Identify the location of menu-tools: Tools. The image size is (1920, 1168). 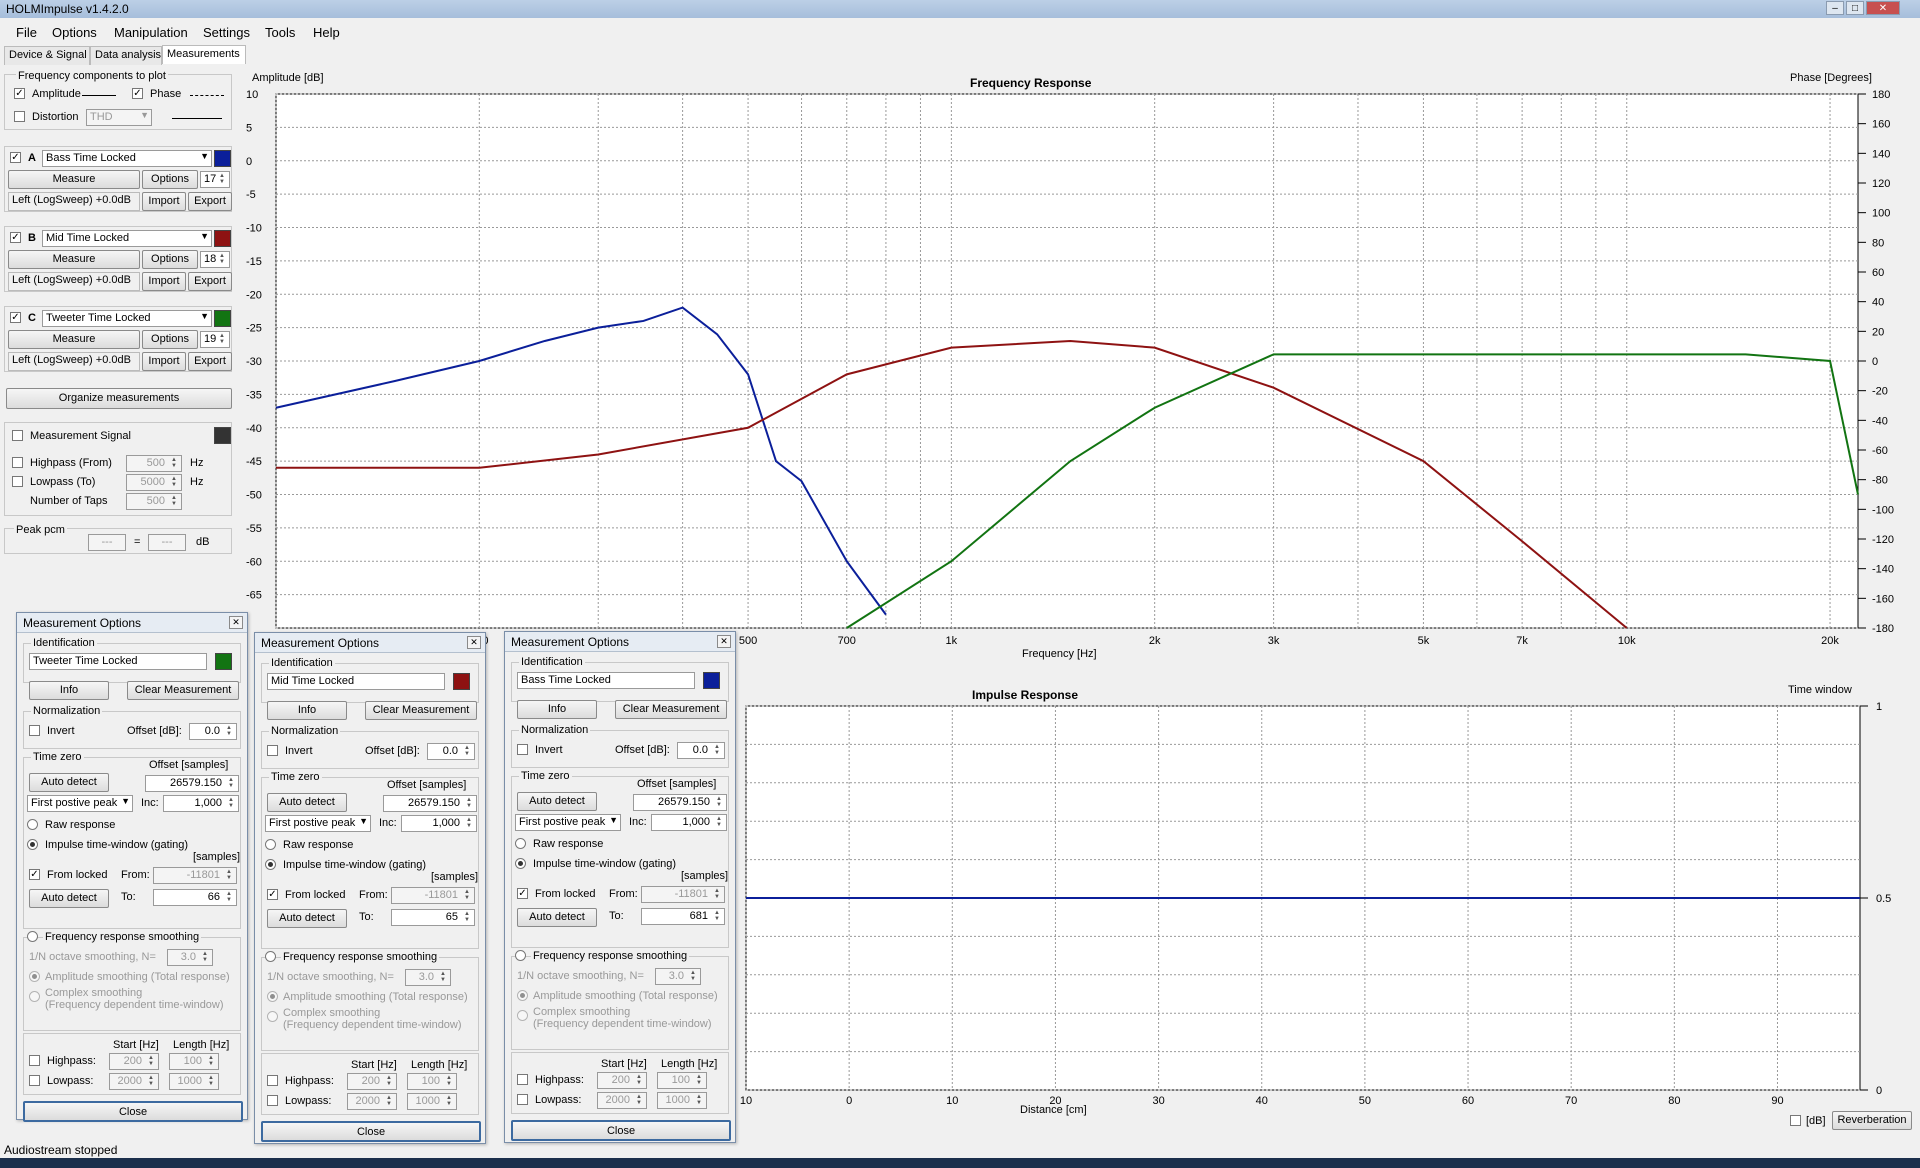
(280, 32).